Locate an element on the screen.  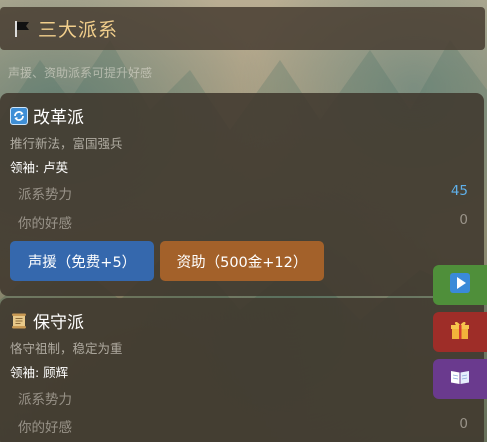
power-value: 45 is located at coordinates (459, 191).